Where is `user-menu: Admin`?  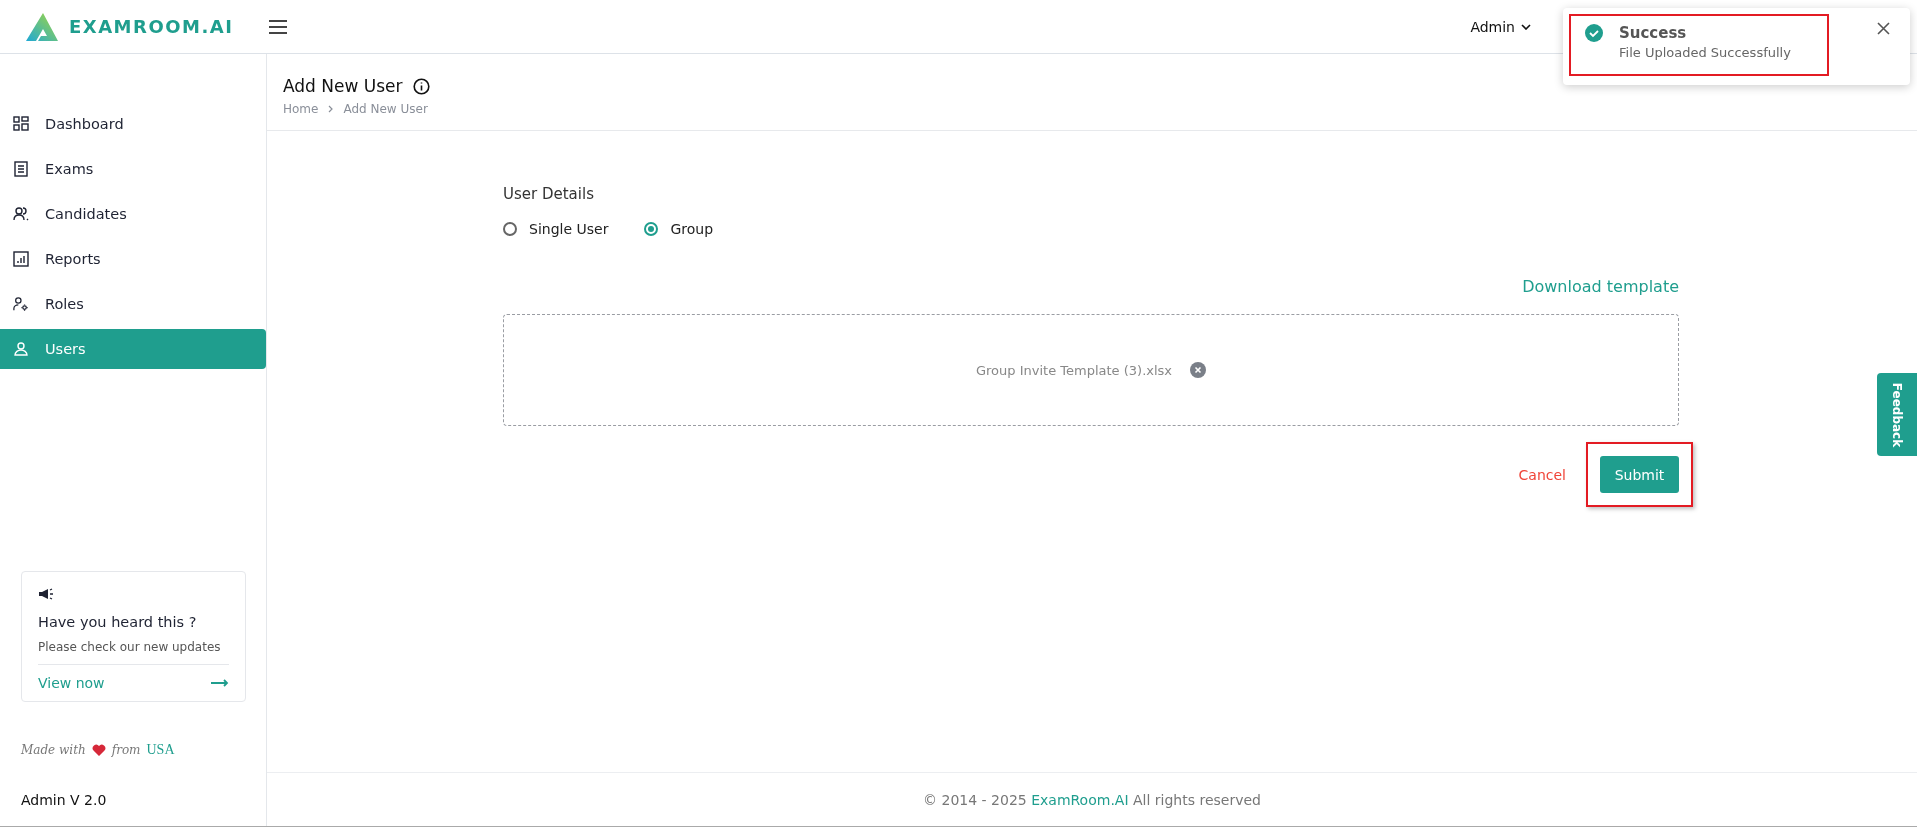
user-menu: Admin is located at coordinates (1500, 26).